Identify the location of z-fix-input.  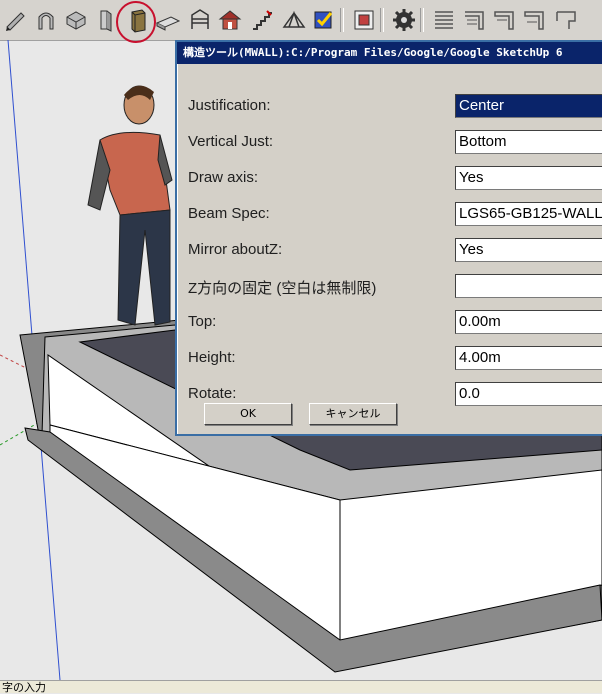
(528, 286).